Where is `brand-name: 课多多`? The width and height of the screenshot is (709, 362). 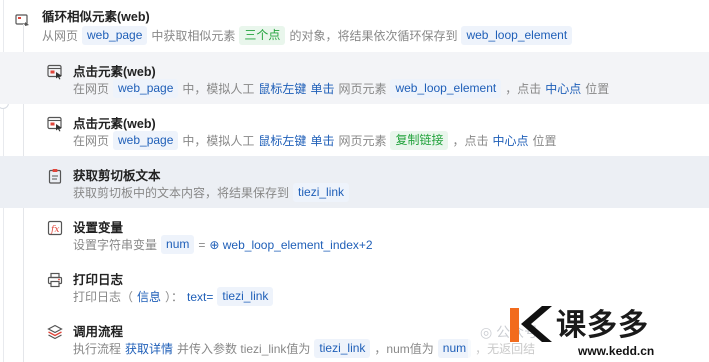 brand-name: 课多多 is located at coordinates (602, 325).